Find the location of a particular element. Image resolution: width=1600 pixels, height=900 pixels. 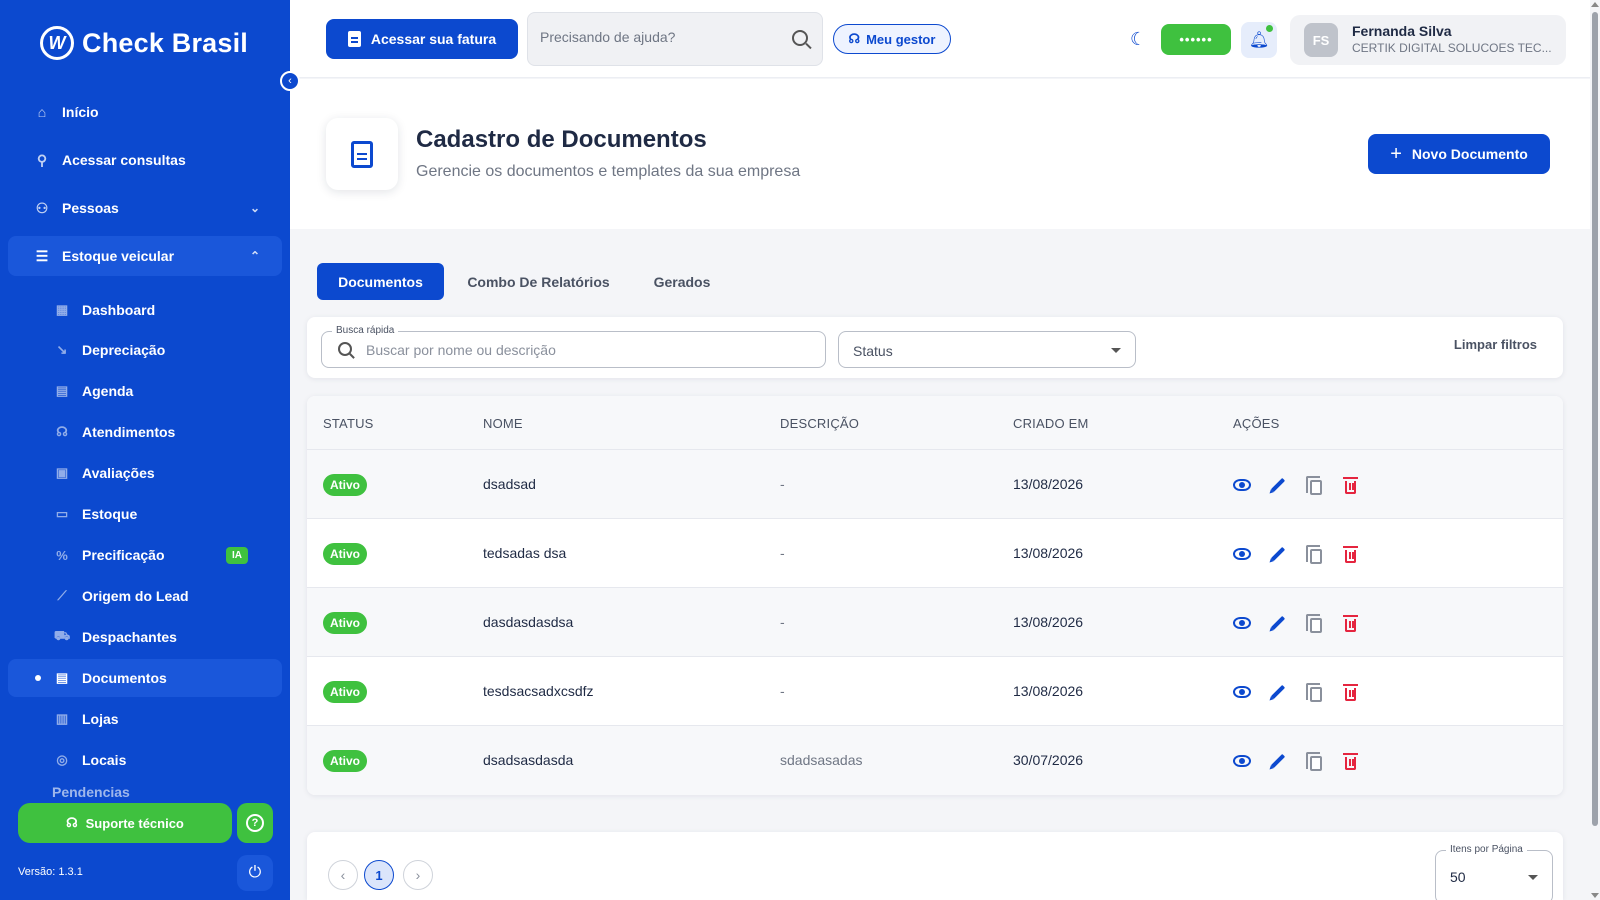

scroll-down-arrow-icon is located at coordinates (1595, 895).